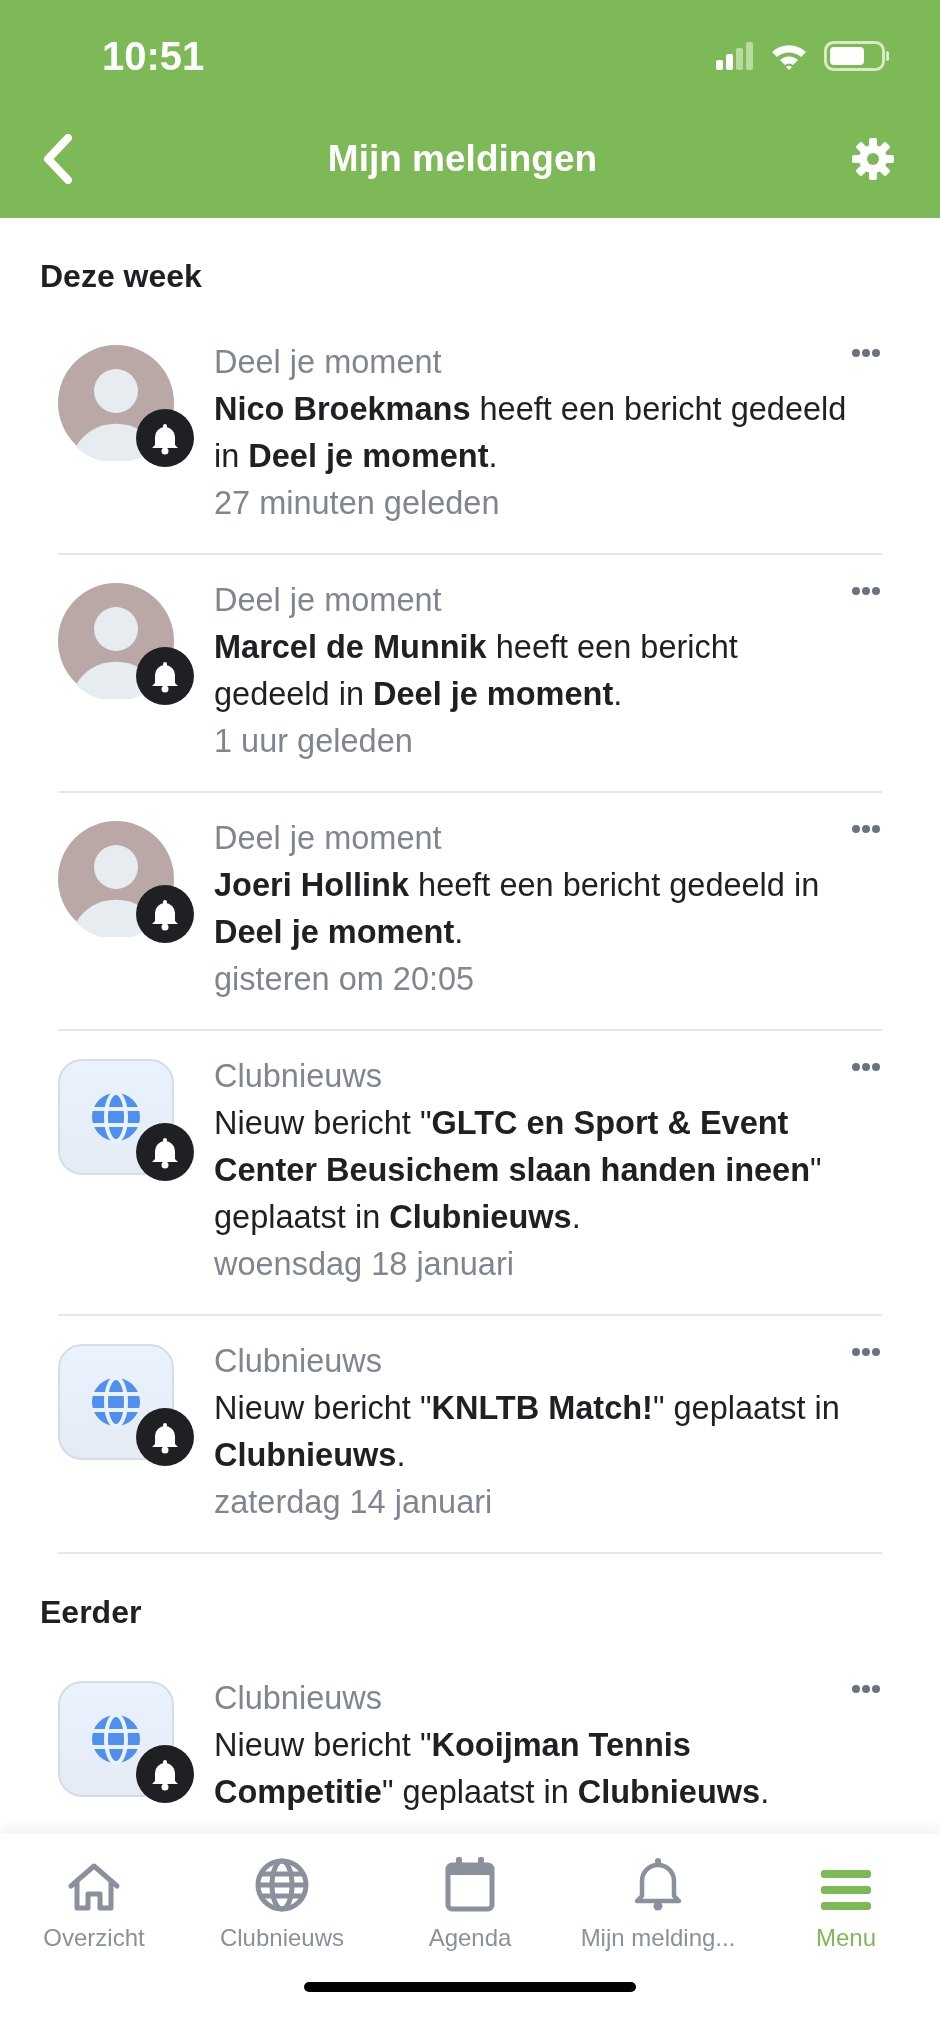 The width and height of the screenshot is (940, 2034). Describe the element at coordinates (857, 56) in the screenshot. I see `battery-icon` at that location.